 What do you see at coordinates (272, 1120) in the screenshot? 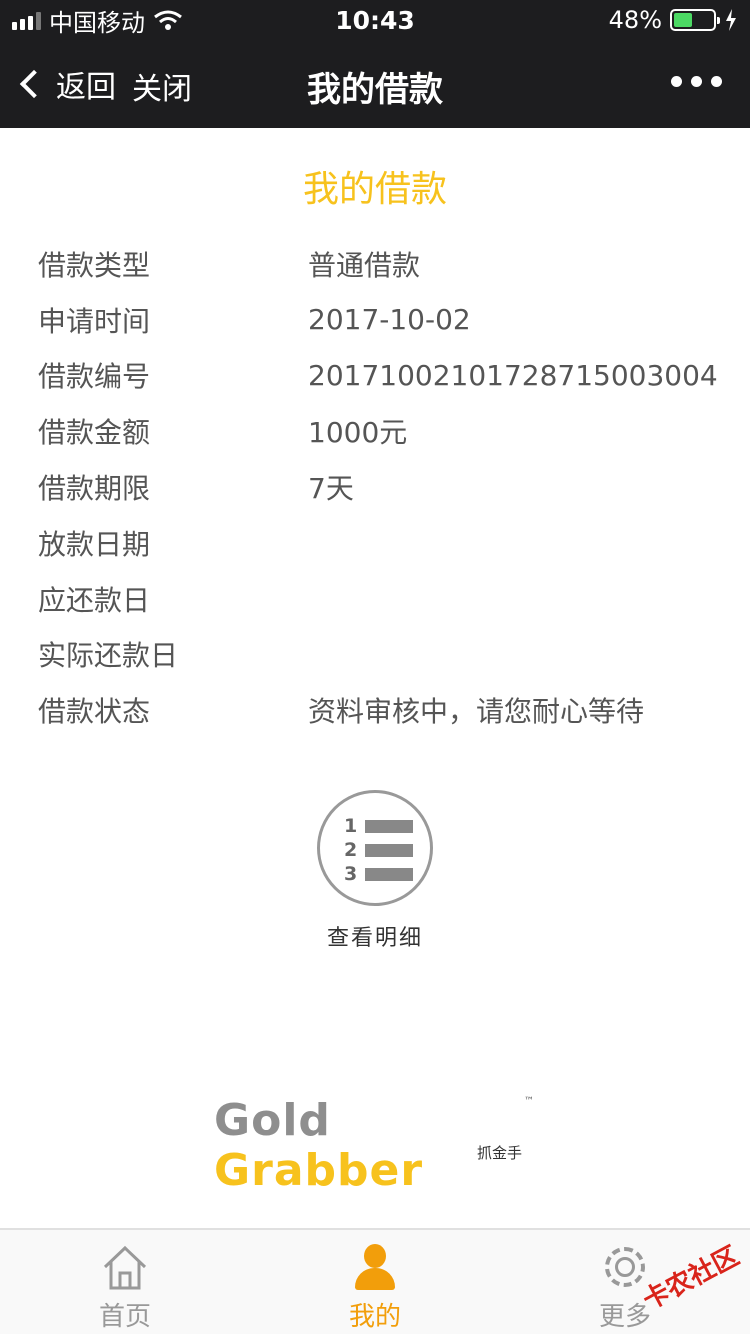
I see `logo-word-gold: Gold` at bounding box center [272, 1120].